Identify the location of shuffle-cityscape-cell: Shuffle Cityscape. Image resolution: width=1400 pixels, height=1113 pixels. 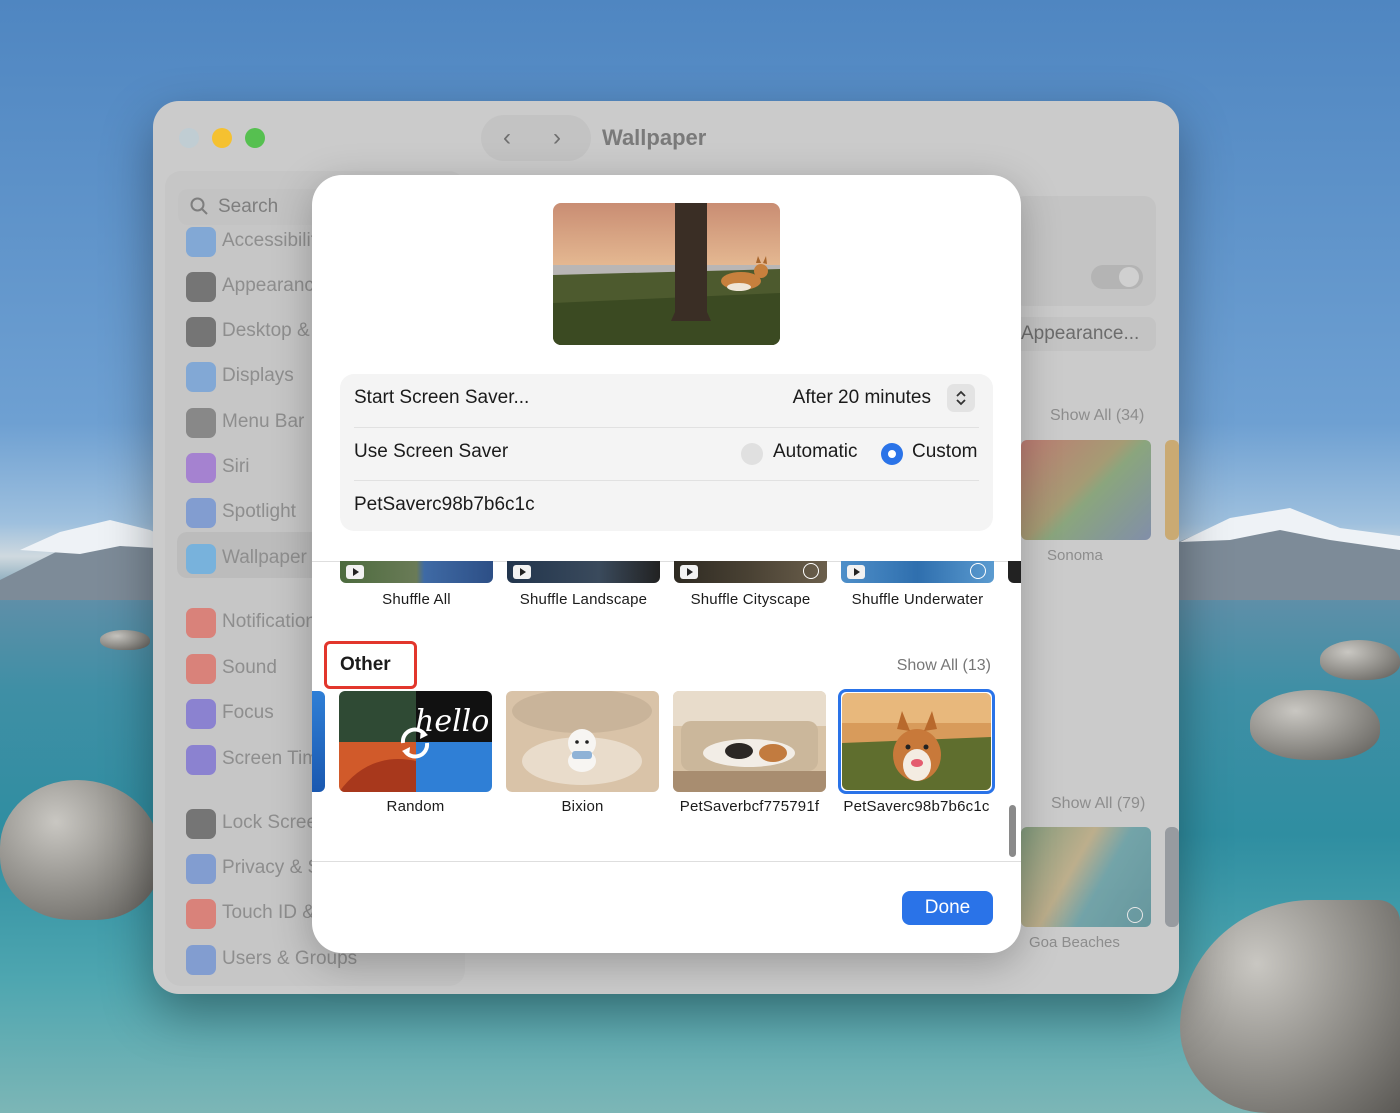
(750, 587).